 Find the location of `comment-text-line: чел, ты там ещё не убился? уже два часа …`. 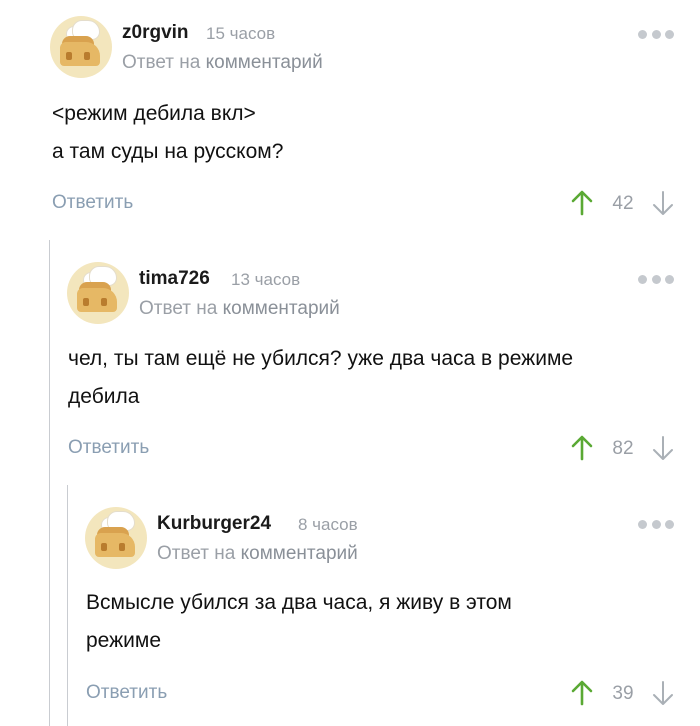

comment-text-line: чел, ты там ещё не убился? уже два часа … is located at coordinates (321, 358).